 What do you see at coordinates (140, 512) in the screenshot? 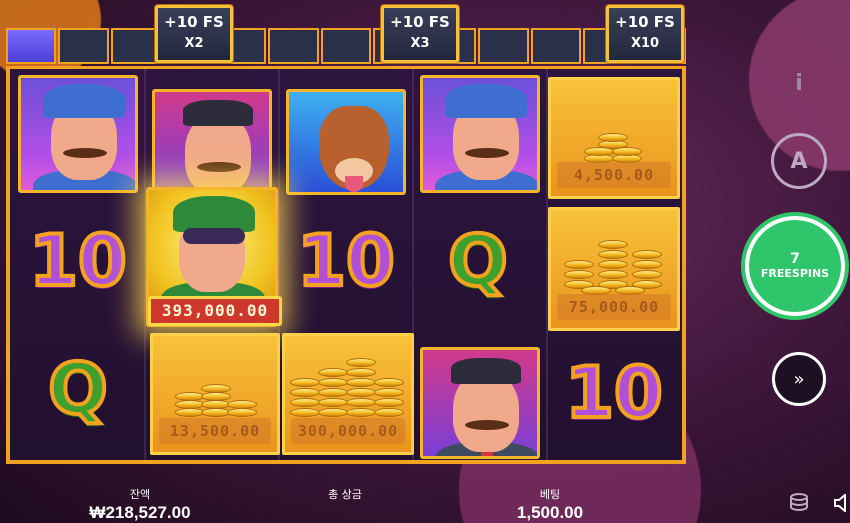
I see `balance-value: ₩218,527.00` at bounding box center [140, 512].